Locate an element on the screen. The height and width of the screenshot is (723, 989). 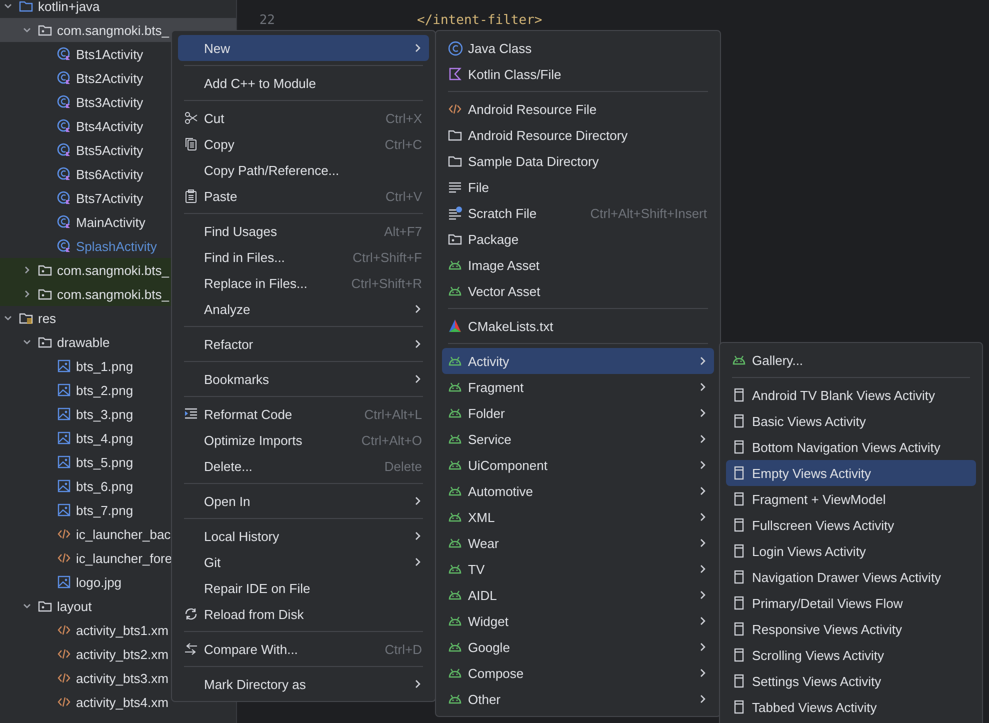
menu-item: Navigation Drawer Views Activity is located at coordinates (851, 577).